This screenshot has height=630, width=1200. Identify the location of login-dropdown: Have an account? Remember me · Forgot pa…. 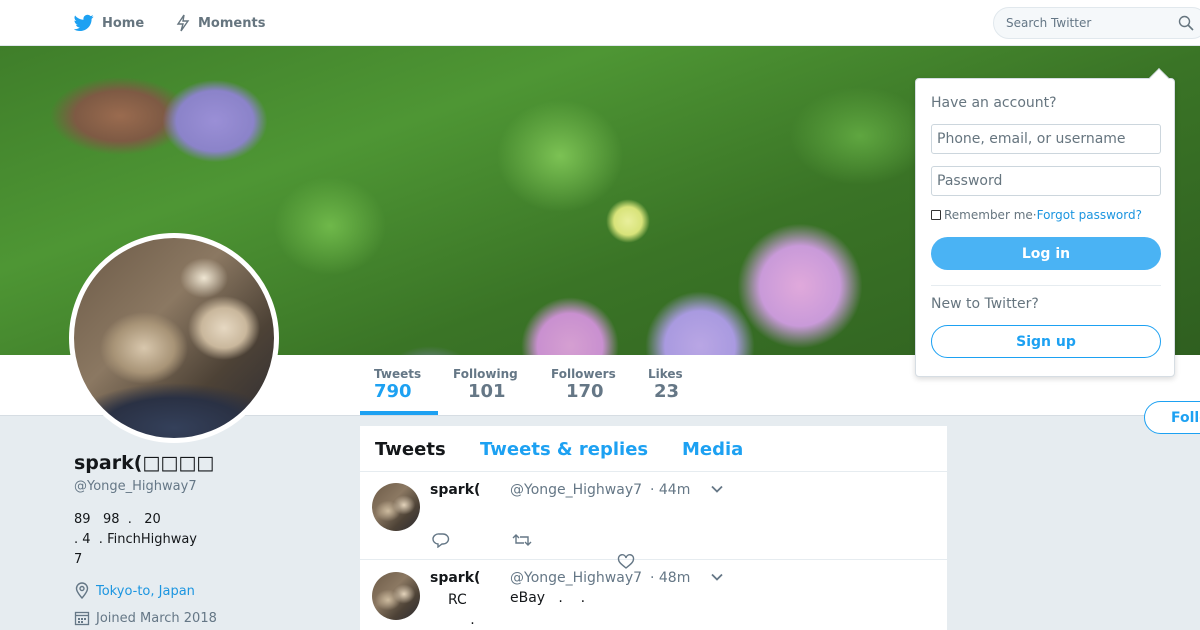
(1045, 222).